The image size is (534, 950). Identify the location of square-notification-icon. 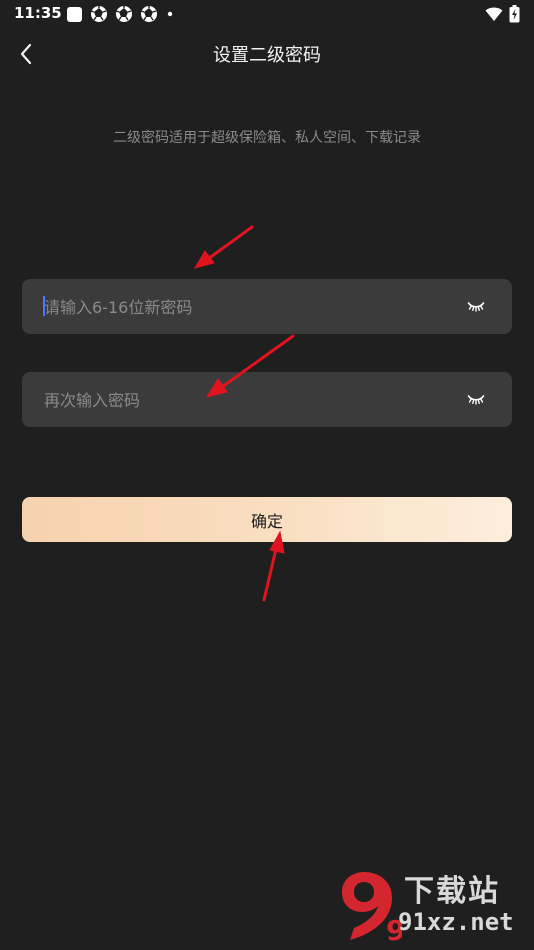
(74, 14).